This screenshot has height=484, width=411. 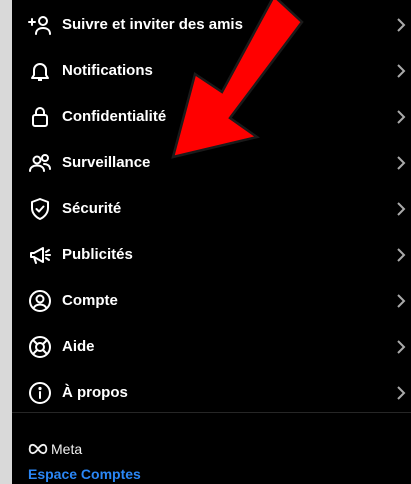 What do you see at coordinates (211, 255) in the screenshot?
I see `menu-item-ads: Publicités` at bounding box center [211, 255].